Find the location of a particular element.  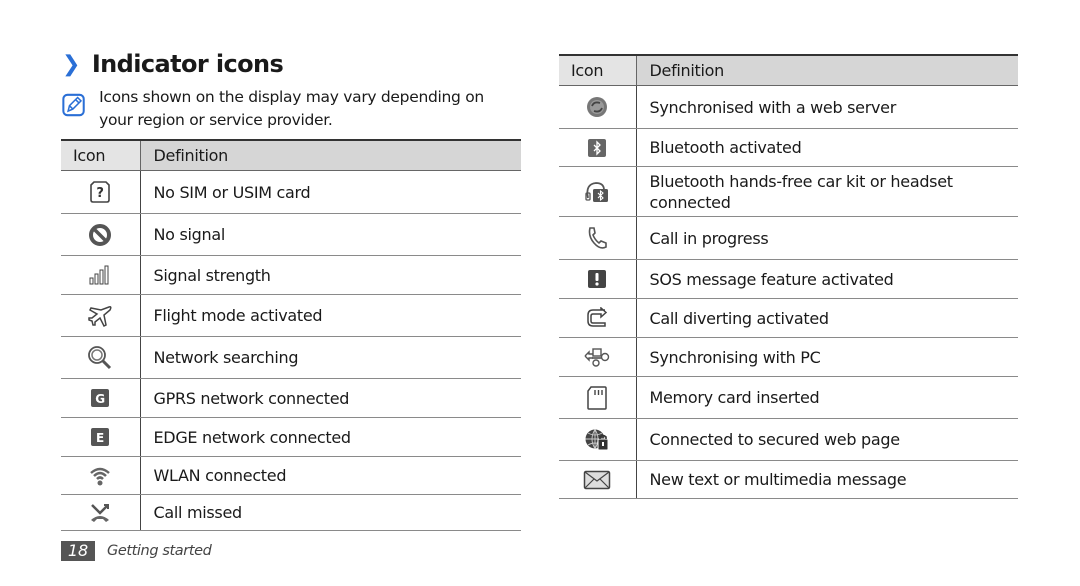

table-row: G GPRS network connected is located at coordinates (291, 398).